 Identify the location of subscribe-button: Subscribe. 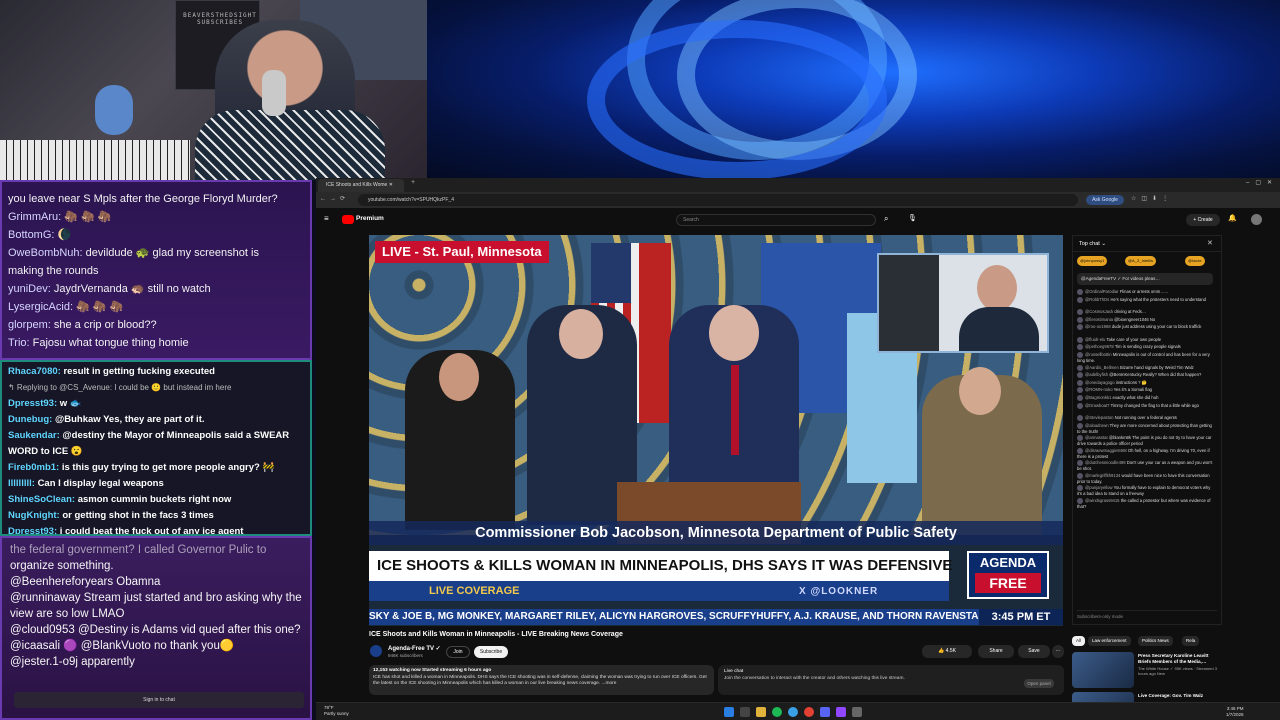
(491, 652).